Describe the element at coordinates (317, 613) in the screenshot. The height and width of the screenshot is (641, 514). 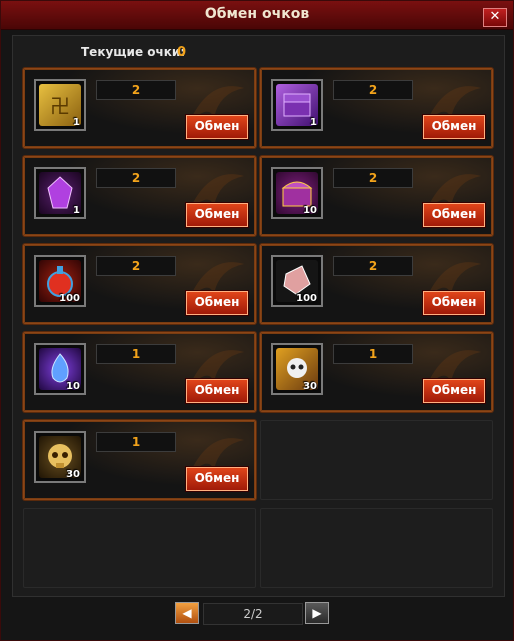
I see `next-page-button: ▶` at that location.